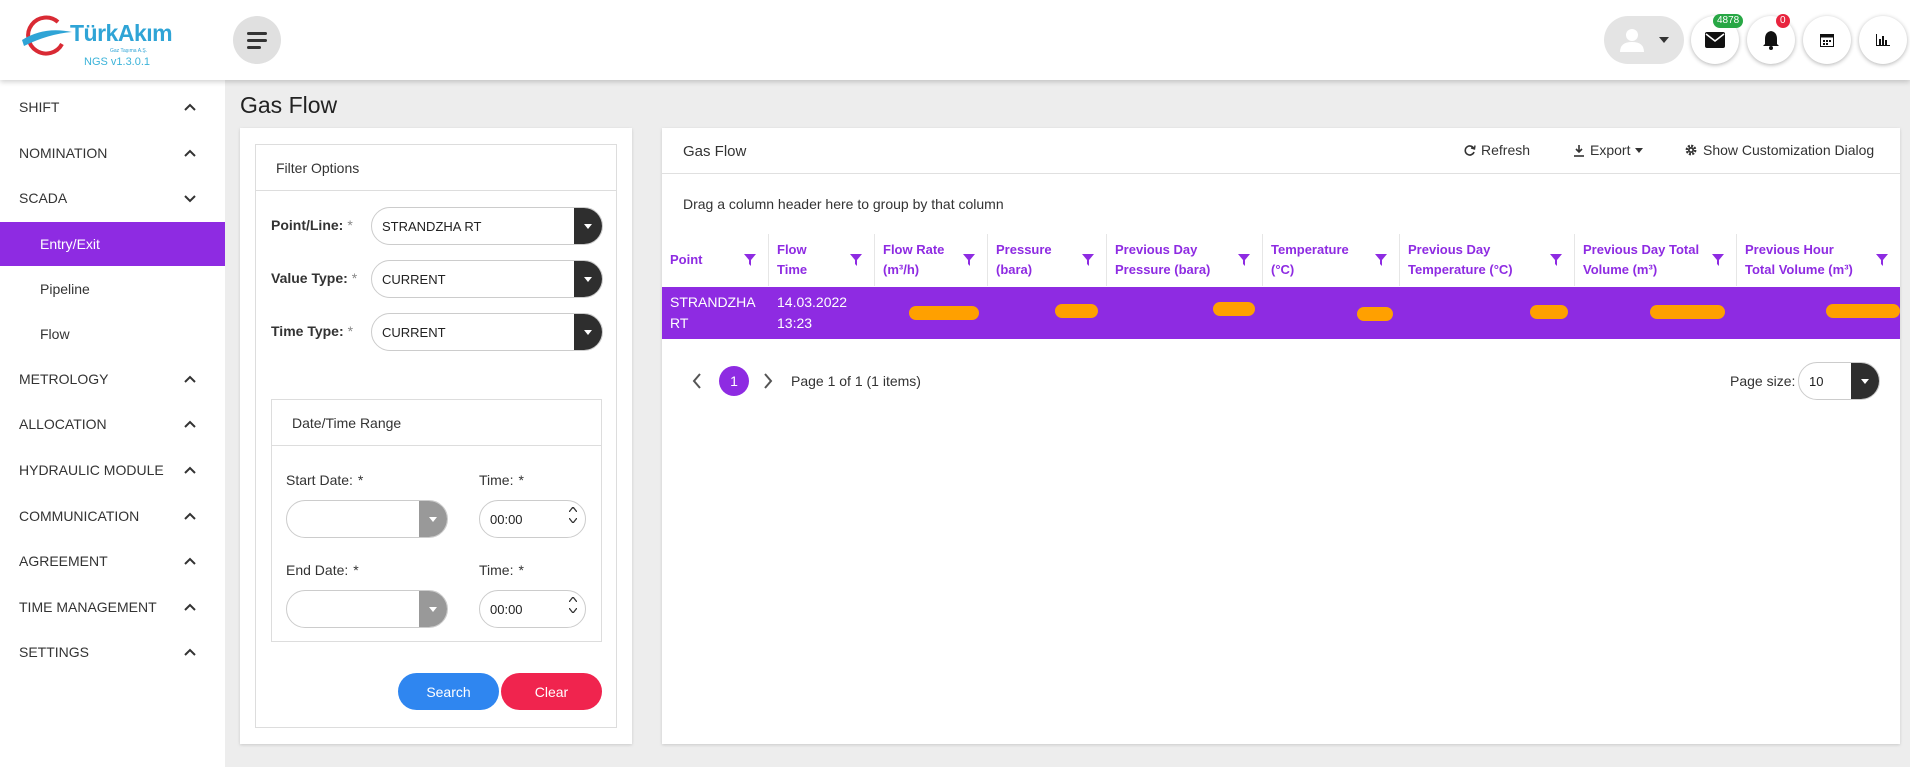 The width and height of the screenshot is (1910, 767). What do you see at coordinates (1799, 259) in the screenshot?
I see `column-title: Previous Hour Total Volume (m³)` at bounding box center [1799, 259].